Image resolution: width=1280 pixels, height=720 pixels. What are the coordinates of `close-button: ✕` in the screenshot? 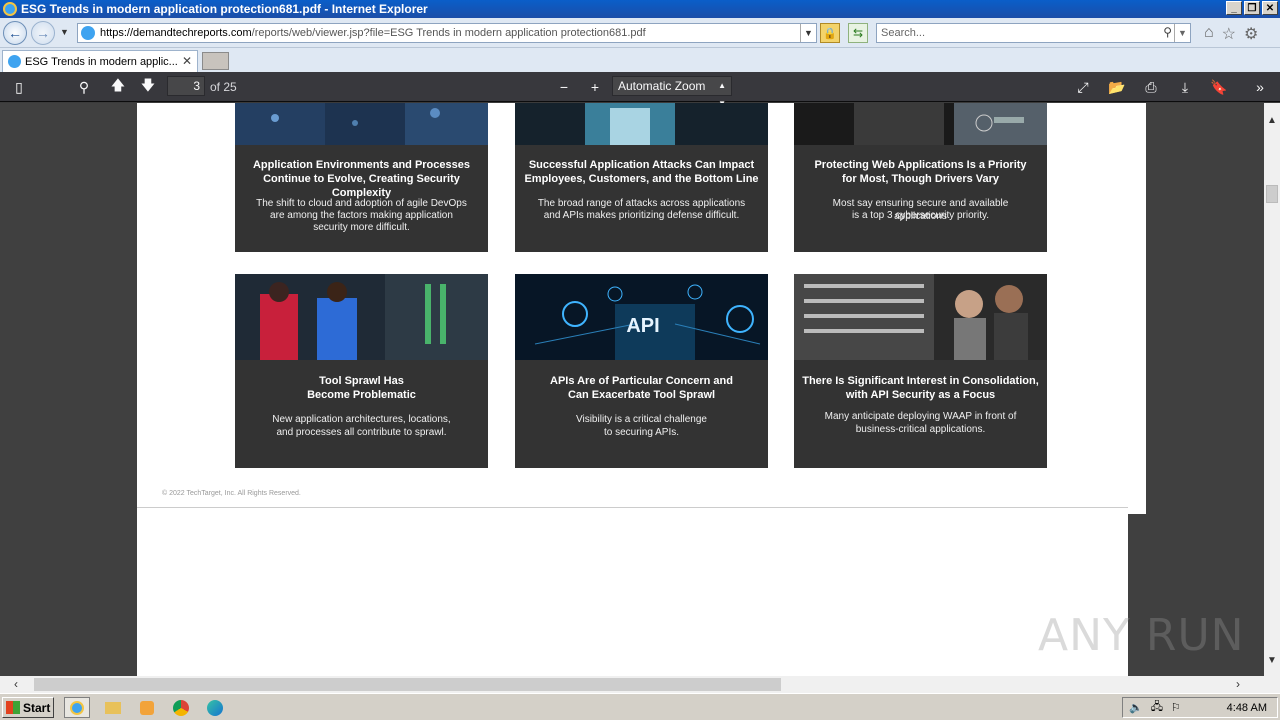 It's located at (1270, 8).